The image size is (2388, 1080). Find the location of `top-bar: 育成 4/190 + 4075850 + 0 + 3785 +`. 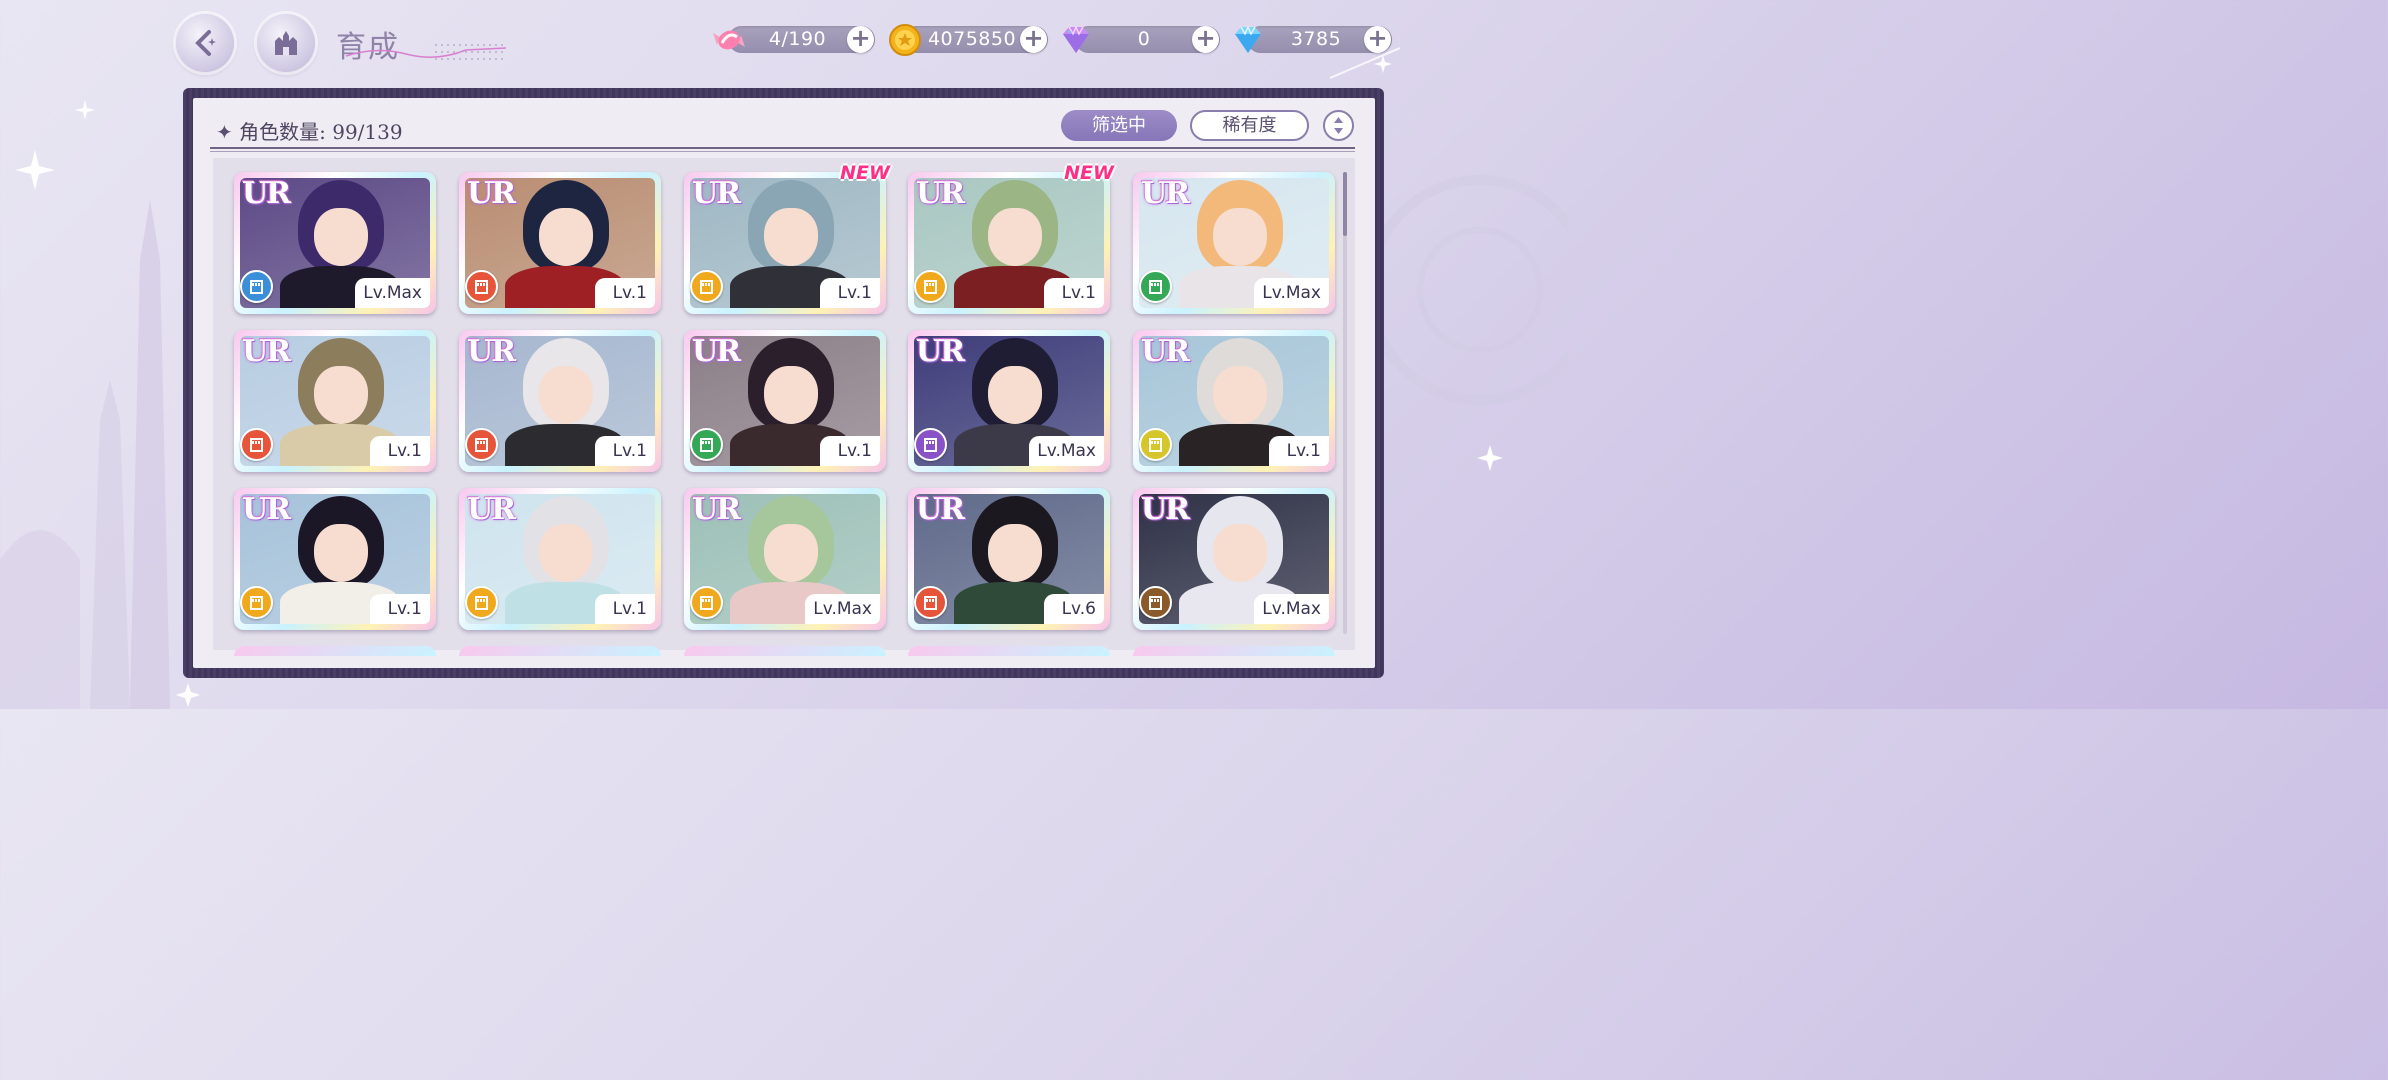

top-bar: 育成 4/190 + 4075850 + 0 + 3785 + is located at coordinates (784, 40).